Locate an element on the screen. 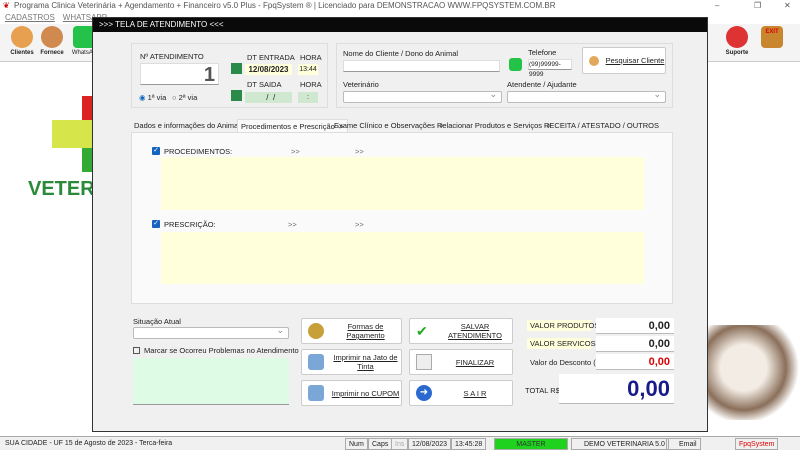 This screenshot has height=450, width=800. tab-produtos-servicos: Relacionar Produtos e Serviços -> is located at coordinates (494, 125).